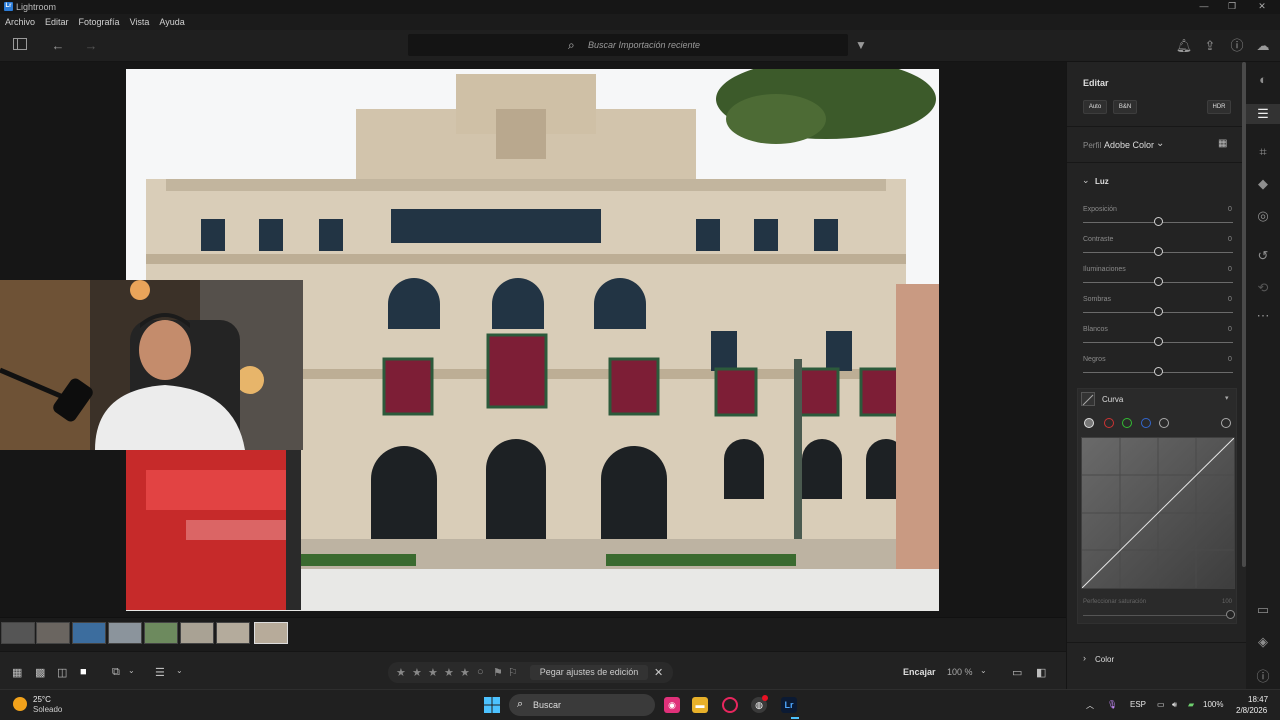 The height and width of the screenshot is (720, 1280). I want to click on taskbar-search: ⌕ Buscar, so click(582, 705).